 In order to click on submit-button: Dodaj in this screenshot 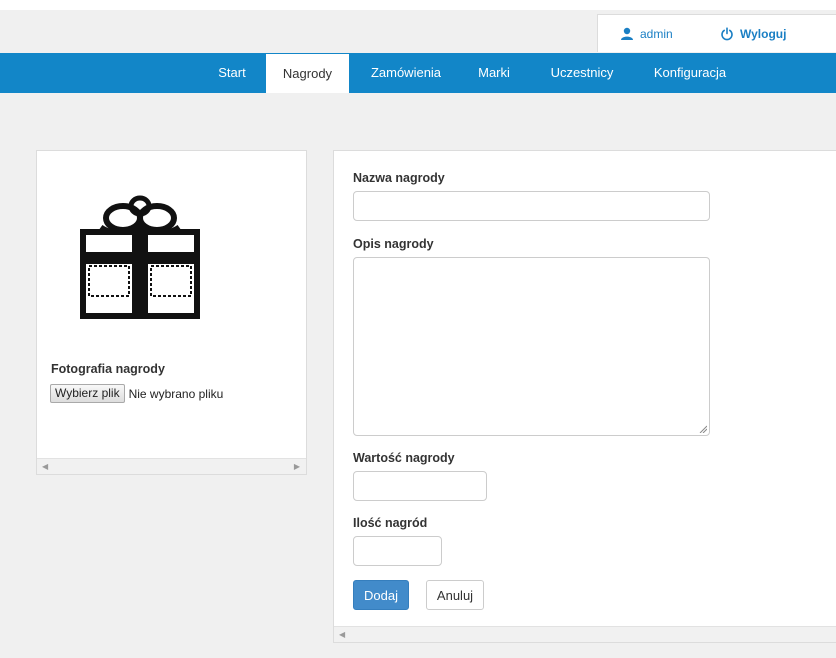, I will do `click(381, 595)`.